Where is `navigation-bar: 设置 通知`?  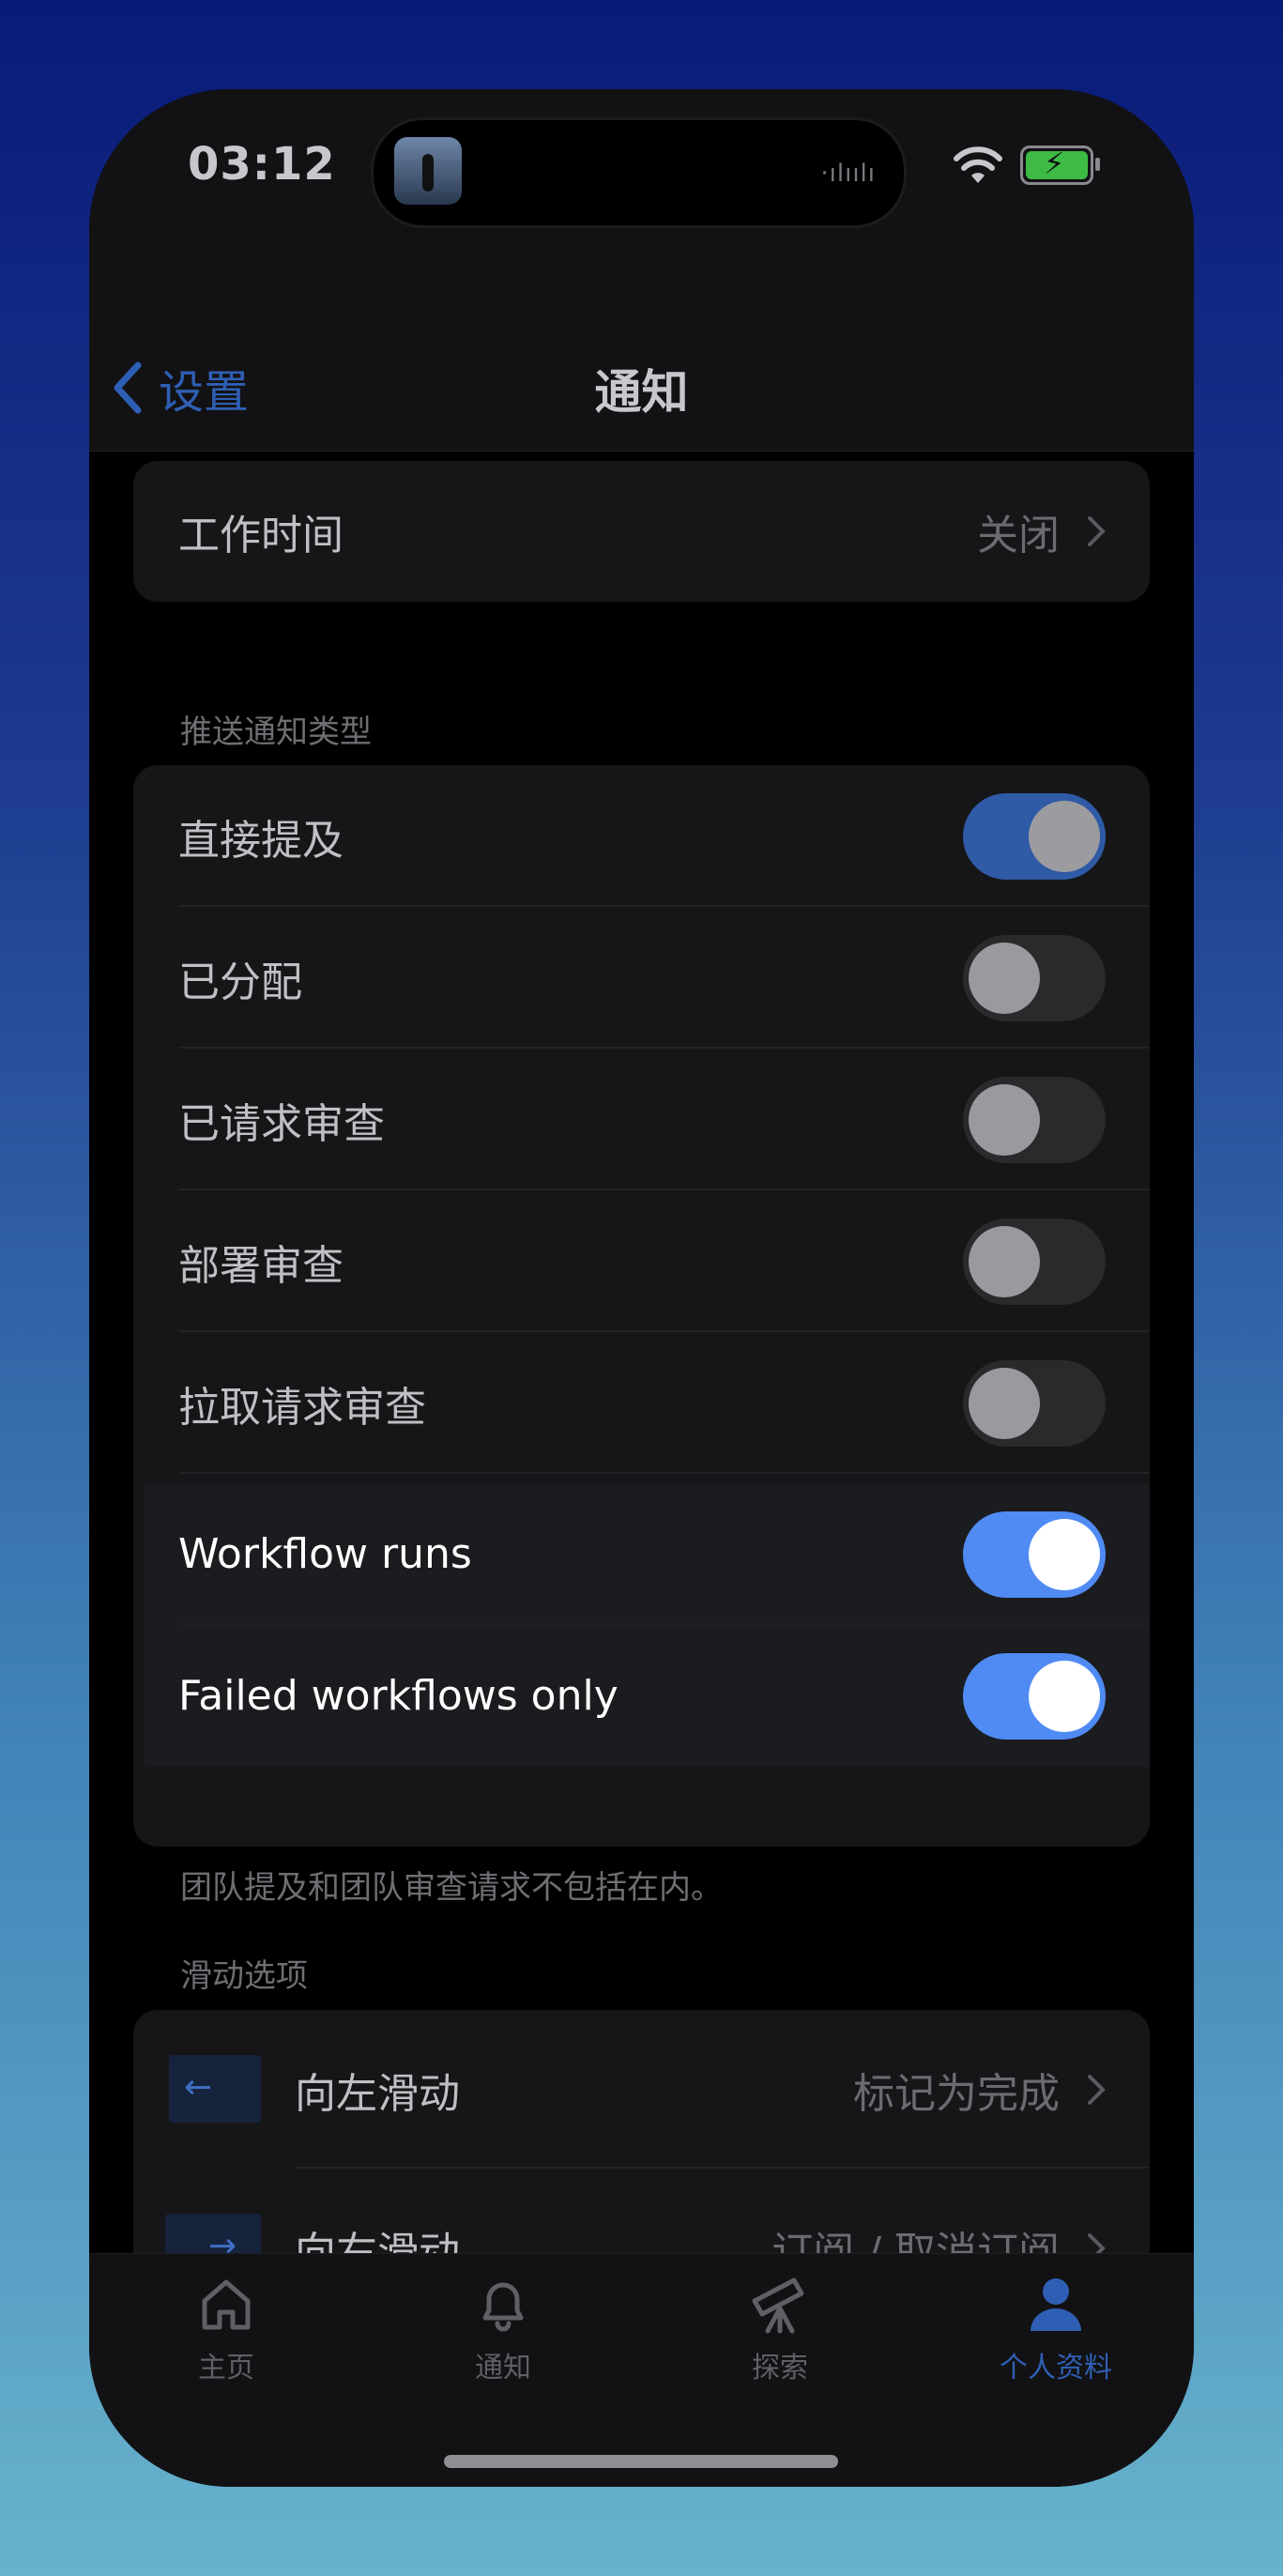 navigation-bar: 设置 通知 is located at coordinates (642, 372).